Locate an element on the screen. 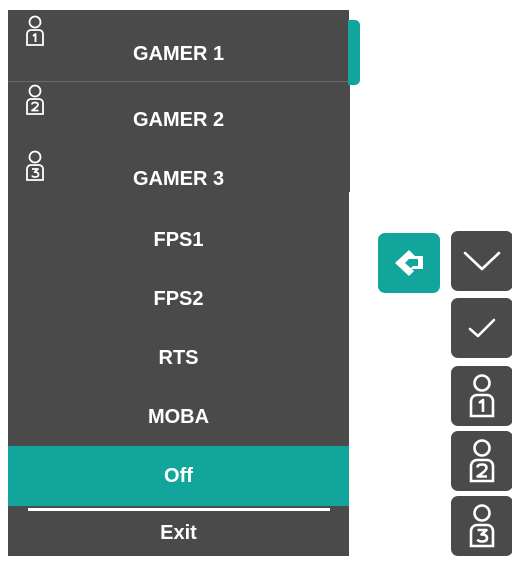 The height and width of the screenshot is (564, 512). down-button is located at coordinates (481, 261).